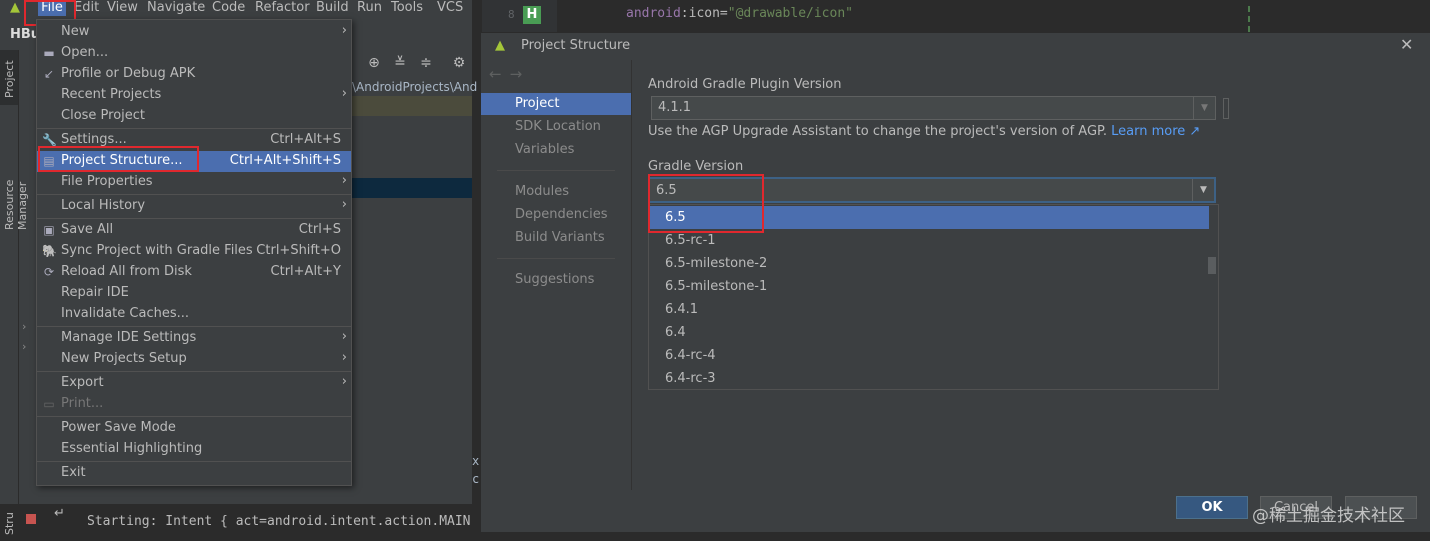  What do you see at coordinates (228, 8) in the screenshot?
I see `menu-code: Code` at bounding box center [228, 8].